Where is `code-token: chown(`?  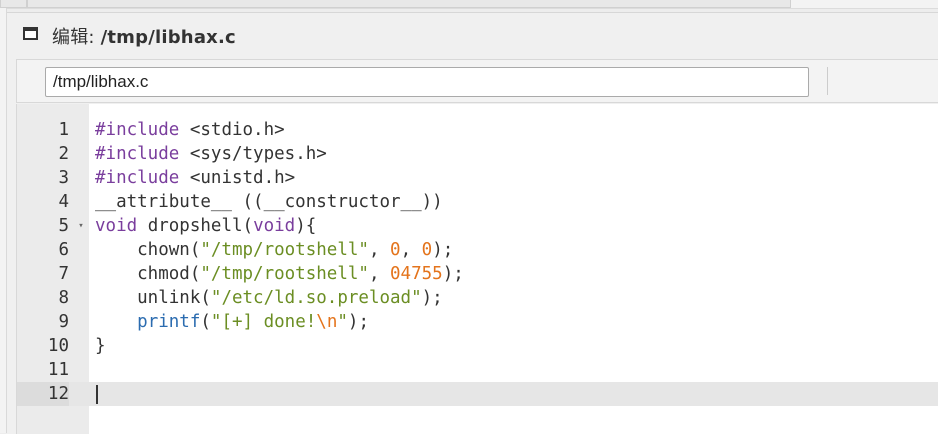
code-token: chown( is located at coordinates (148, 250).